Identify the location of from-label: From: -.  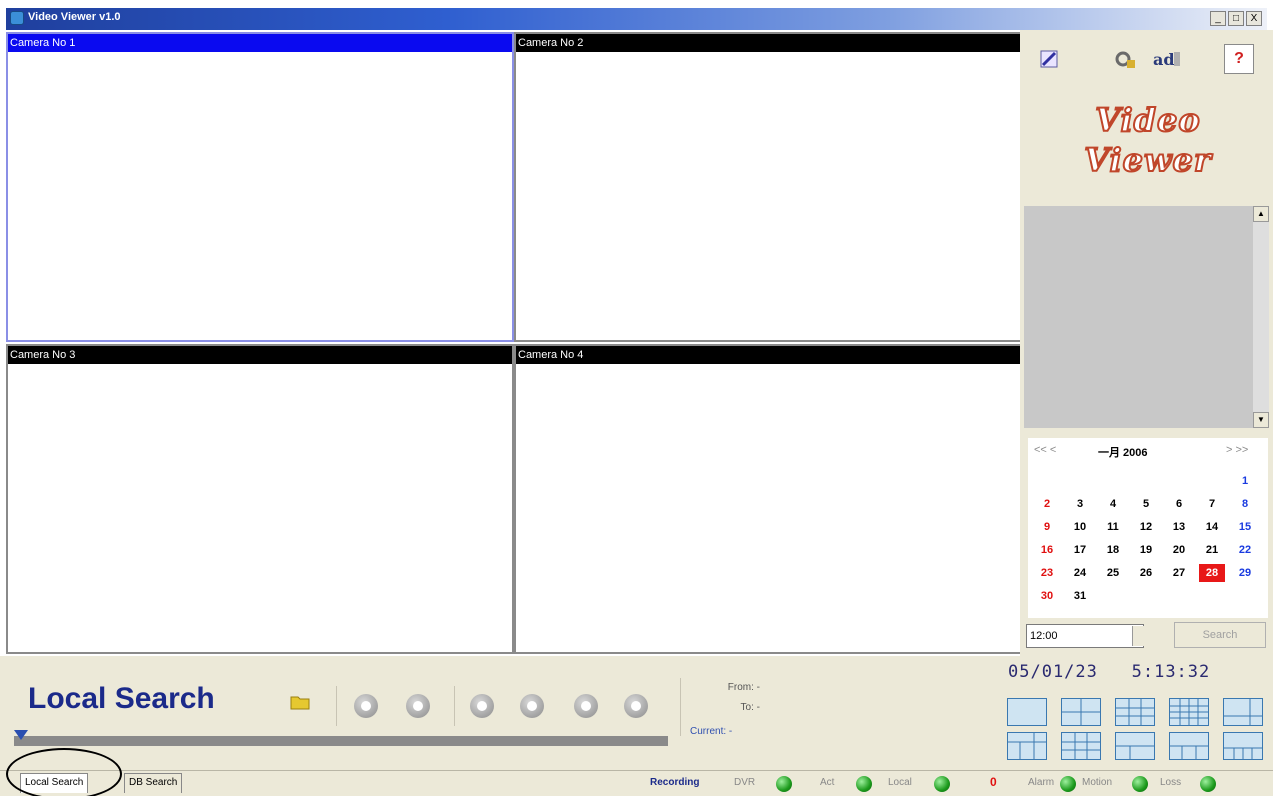
(743, 687).